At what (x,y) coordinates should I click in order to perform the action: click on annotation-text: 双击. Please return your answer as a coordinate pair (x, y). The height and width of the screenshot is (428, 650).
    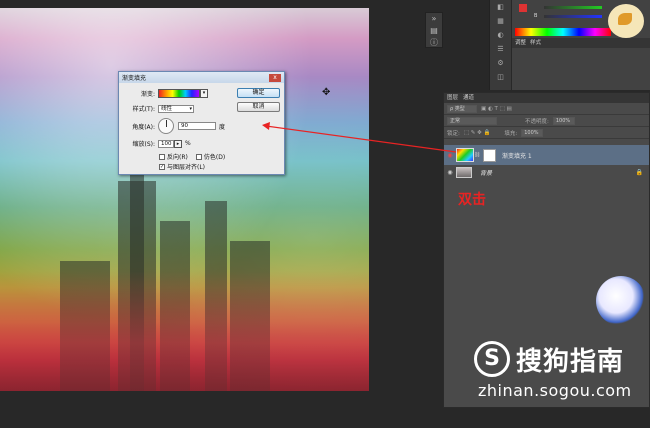
    Looking at the image, I should click on (472, 200).